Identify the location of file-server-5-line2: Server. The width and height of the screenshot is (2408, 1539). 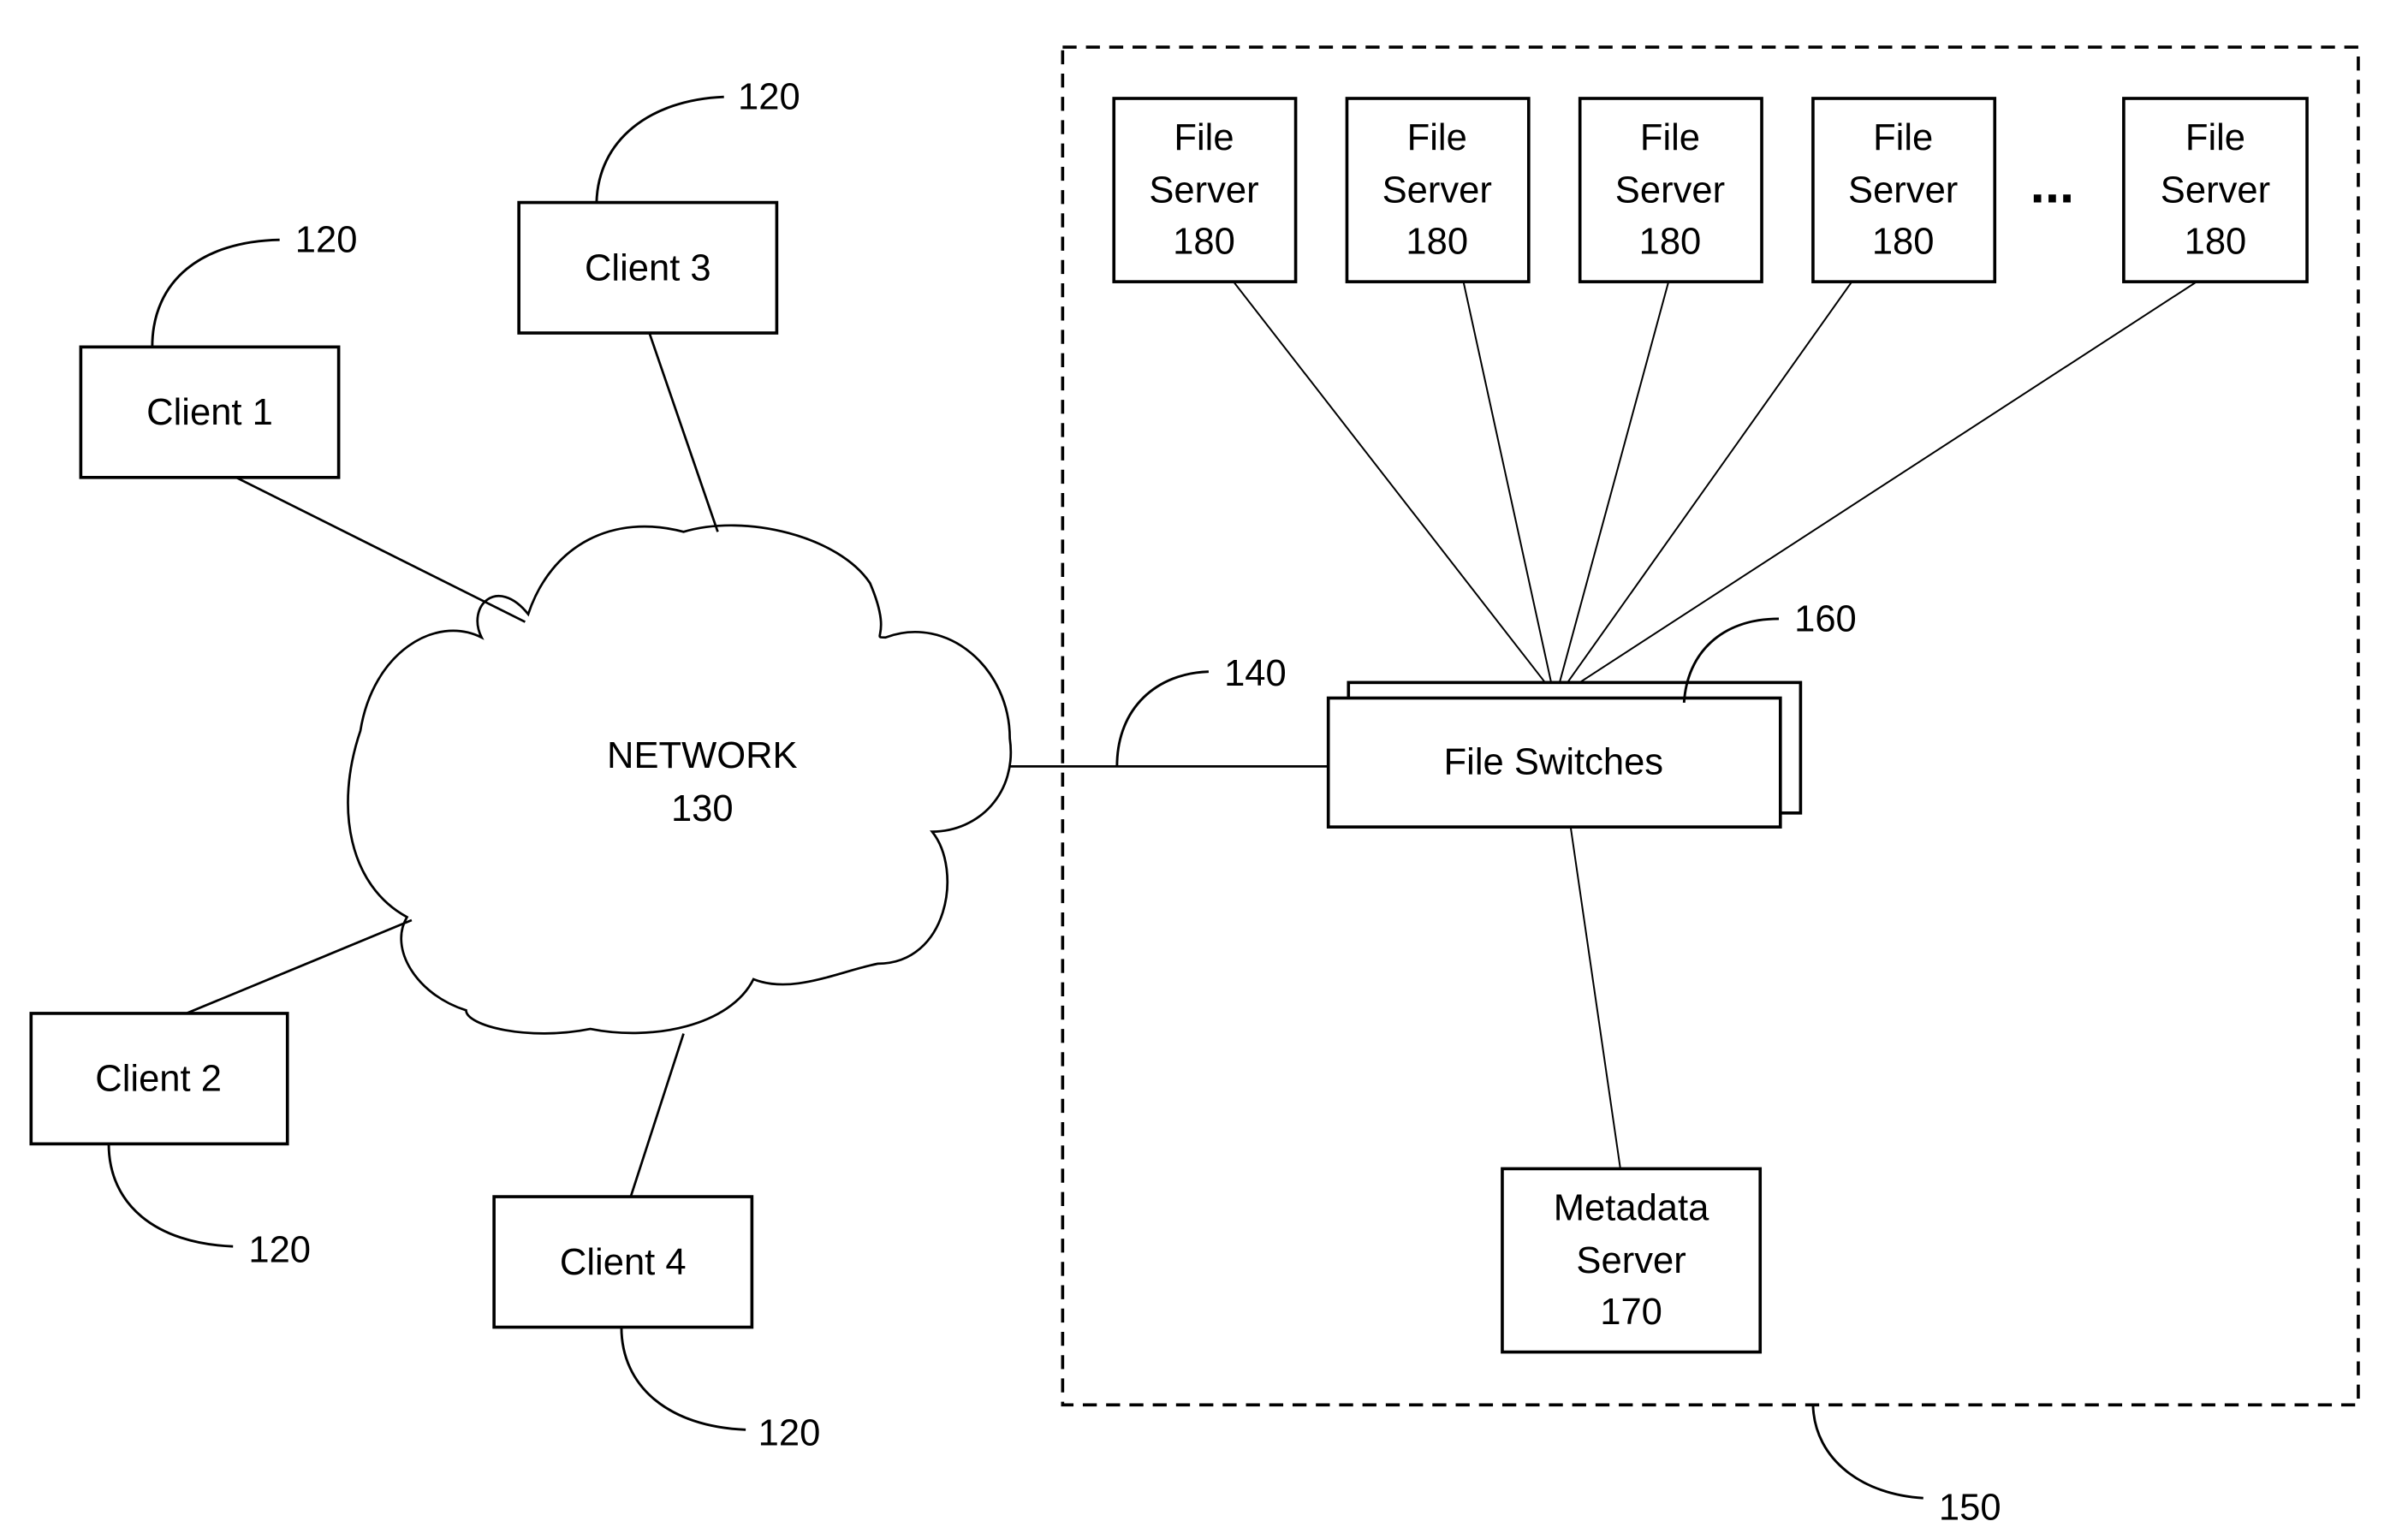
(2215, 190).